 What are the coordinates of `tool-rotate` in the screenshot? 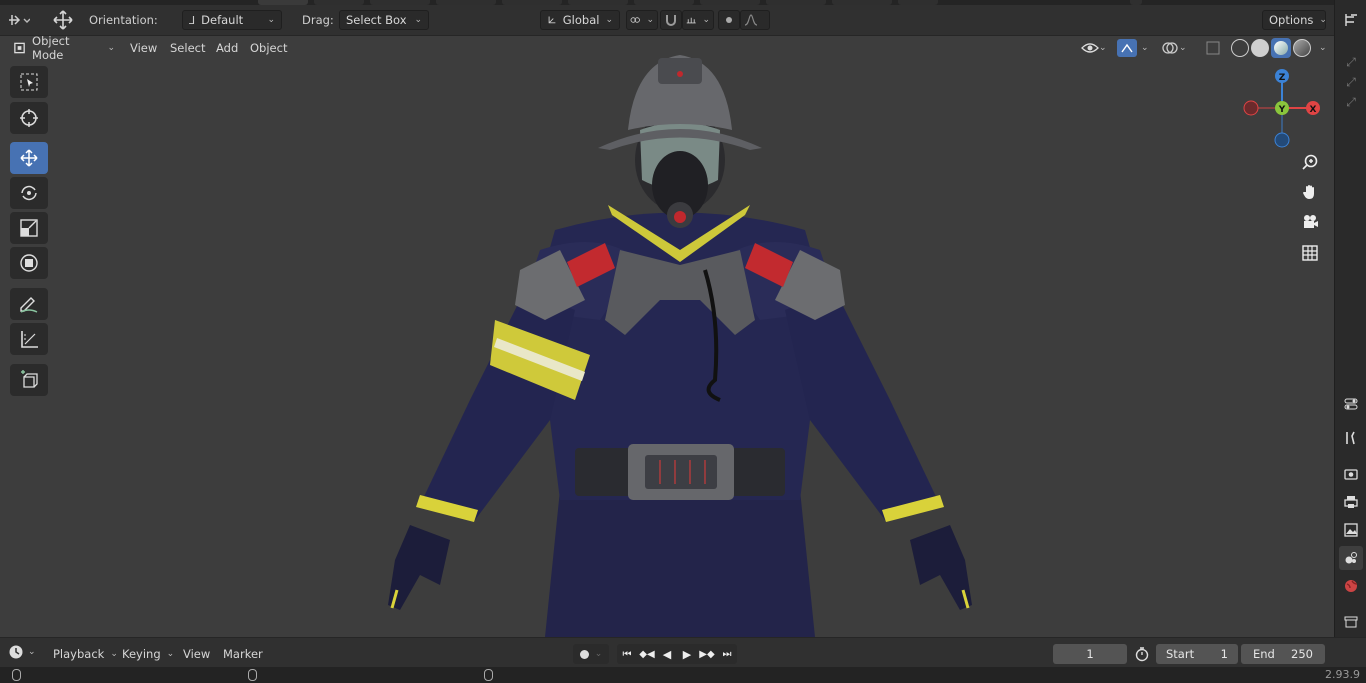 It's located at (29, 193).